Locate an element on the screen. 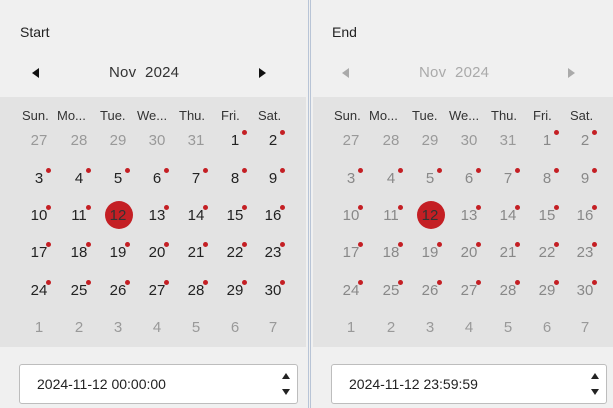 This screenshot has width=613, height=408. end-datetime-spinner is located at coordinates (595, 385).